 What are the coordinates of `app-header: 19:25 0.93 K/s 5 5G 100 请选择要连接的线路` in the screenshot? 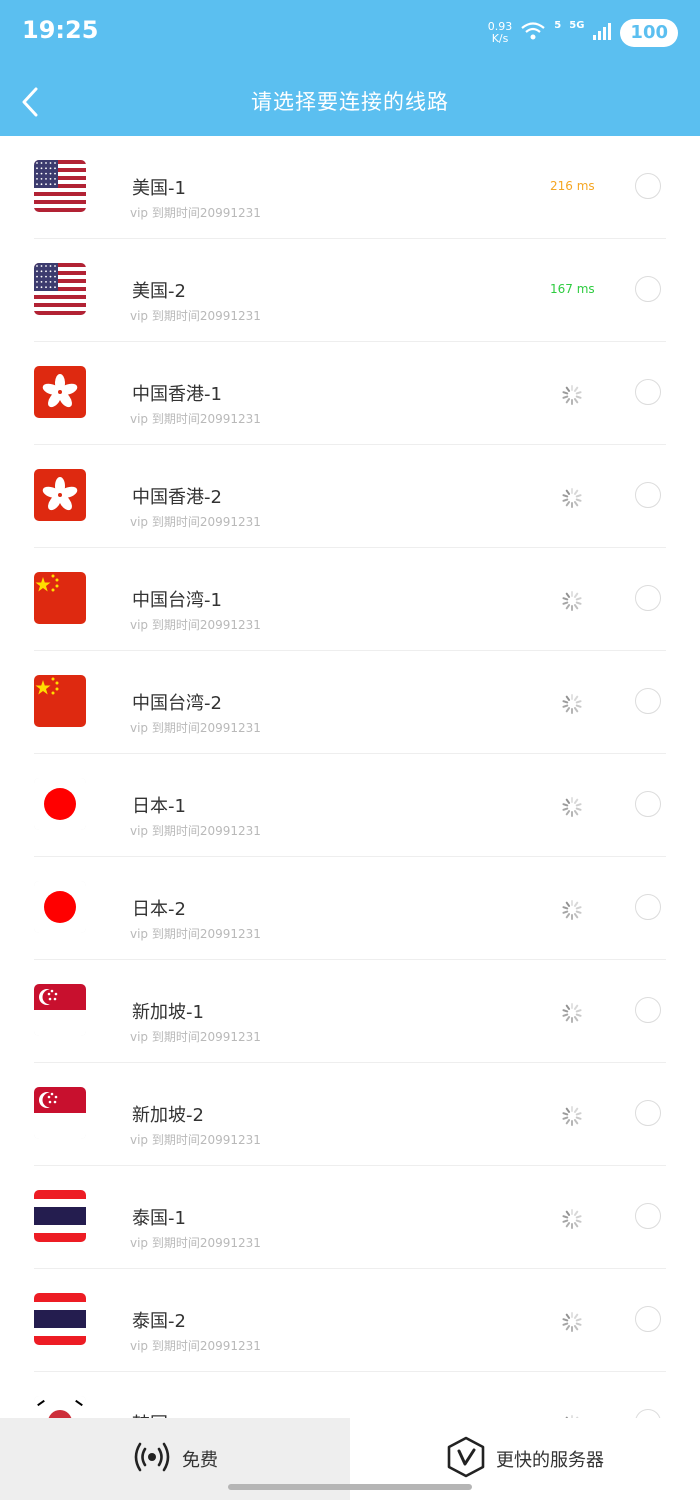 It's located at (350, 68).